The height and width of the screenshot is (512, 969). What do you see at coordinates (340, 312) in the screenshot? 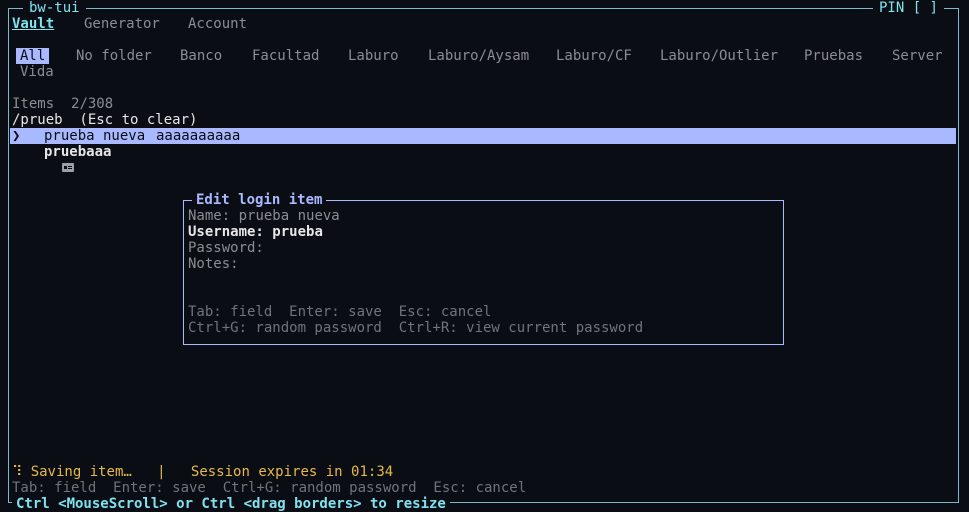
I see `dialog-help-1: Tab: field Enter: save Esc: cancel` at bounding box center [340, 312].